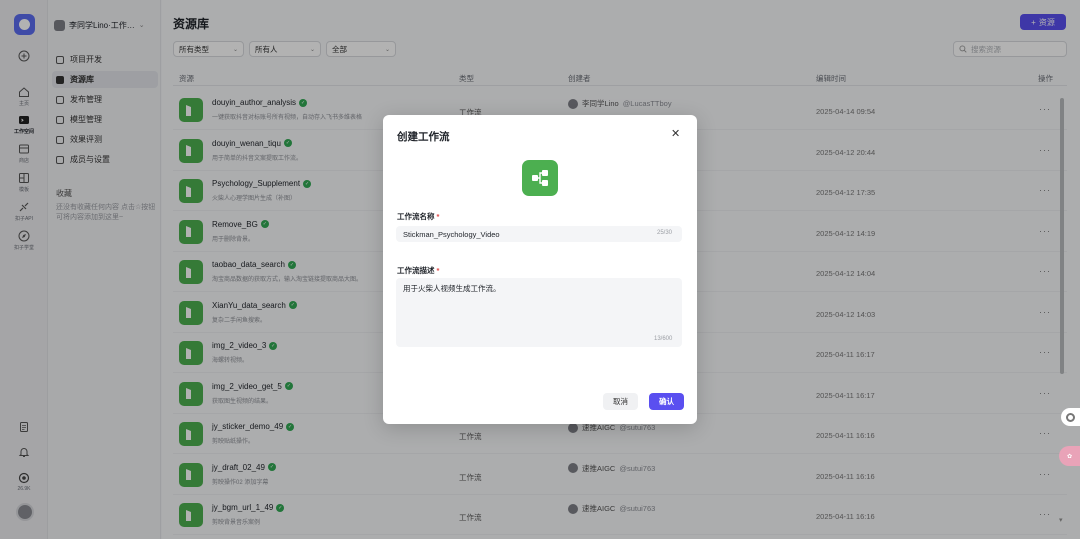 The image size is (1080, 539). What do you see at coordinates (665, 233) in the screenshot?
I see `name-char-count: 25/30` at bounding box center [665, 233].